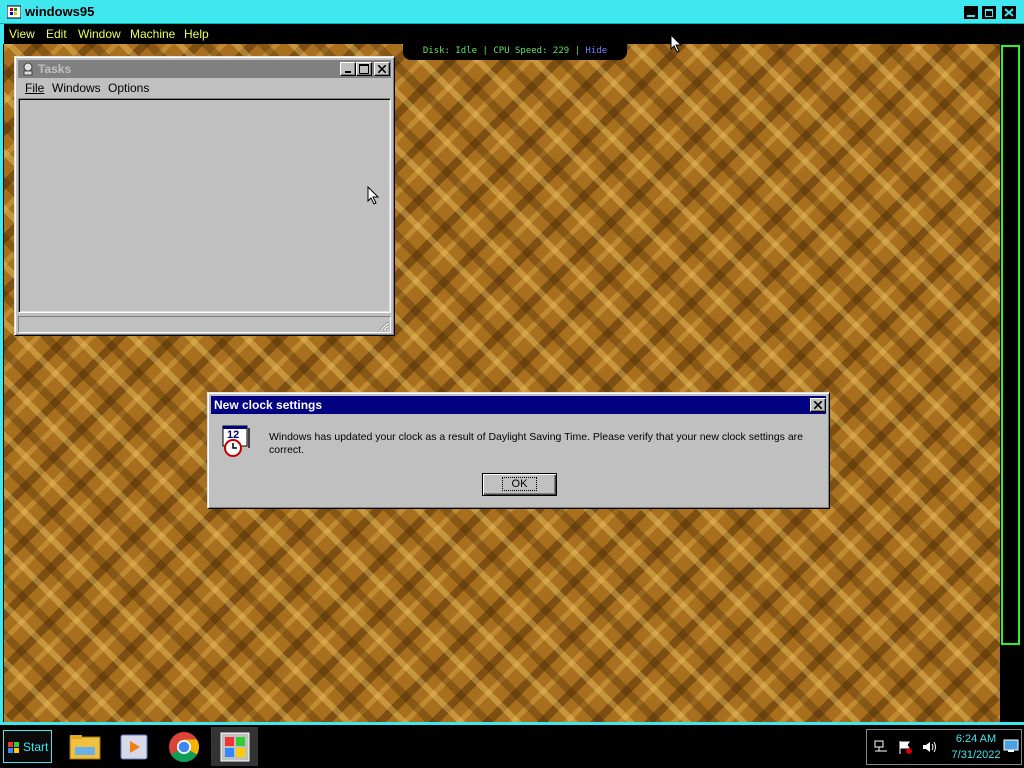  I want to click on host-menu-bar: View Edit Window Machine Help, so click(512, 34).